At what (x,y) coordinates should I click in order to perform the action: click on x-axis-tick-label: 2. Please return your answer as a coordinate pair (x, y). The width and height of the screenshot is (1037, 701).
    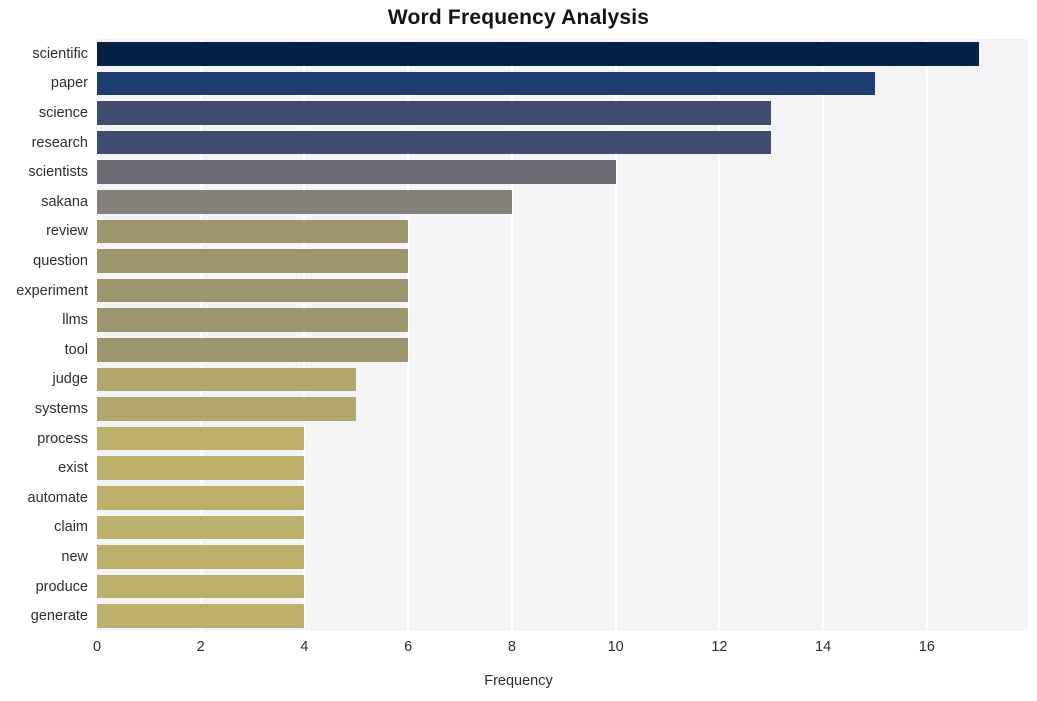
    Looking at the image, I should click on (200, 647).